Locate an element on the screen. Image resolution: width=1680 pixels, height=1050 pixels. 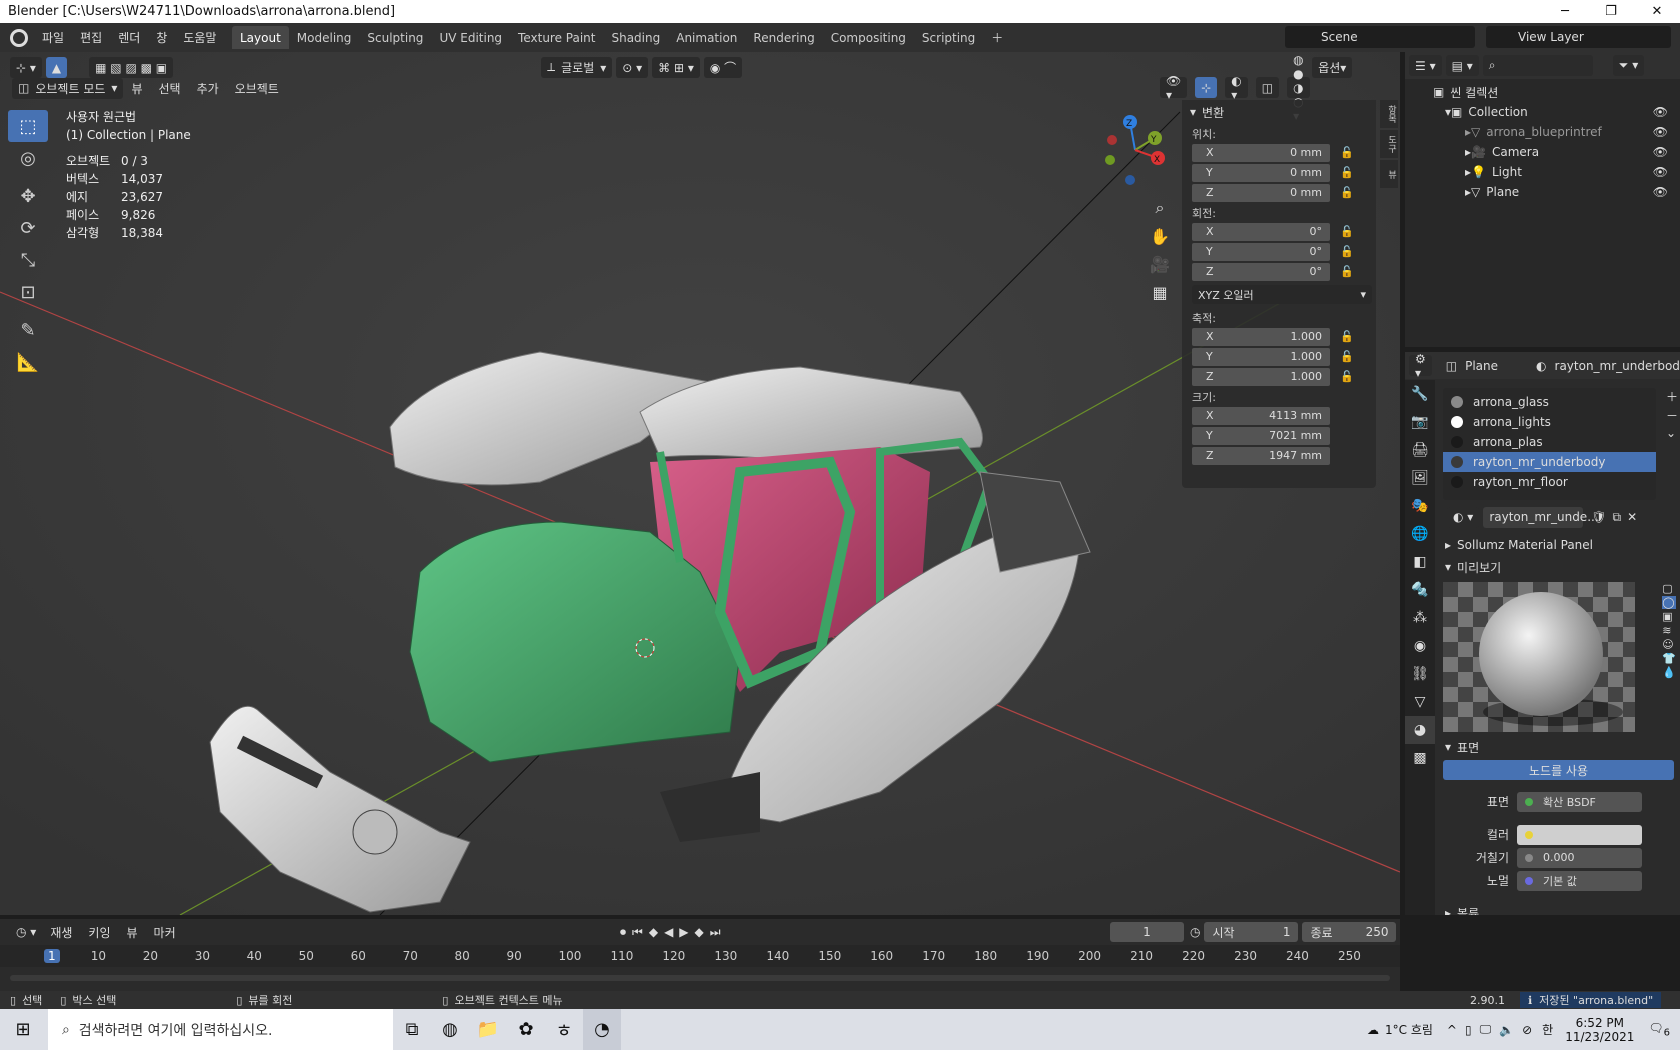
tray-chevron-icon: ^ is located at coordinates (1456, 1030).